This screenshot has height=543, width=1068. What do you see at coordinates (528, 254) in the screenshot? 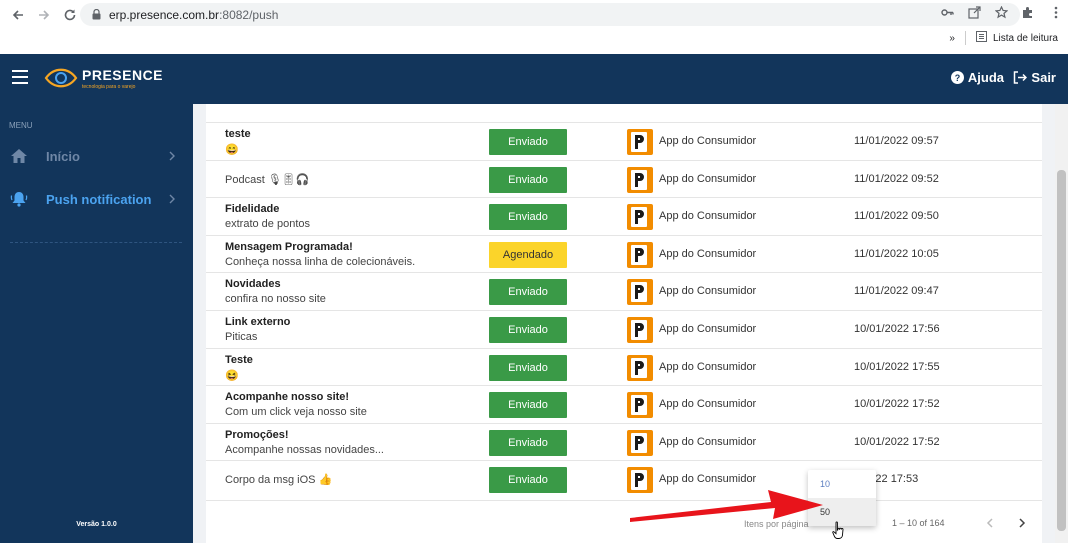
I see `status-badge: Agendado` at bounding box center [528, 254].